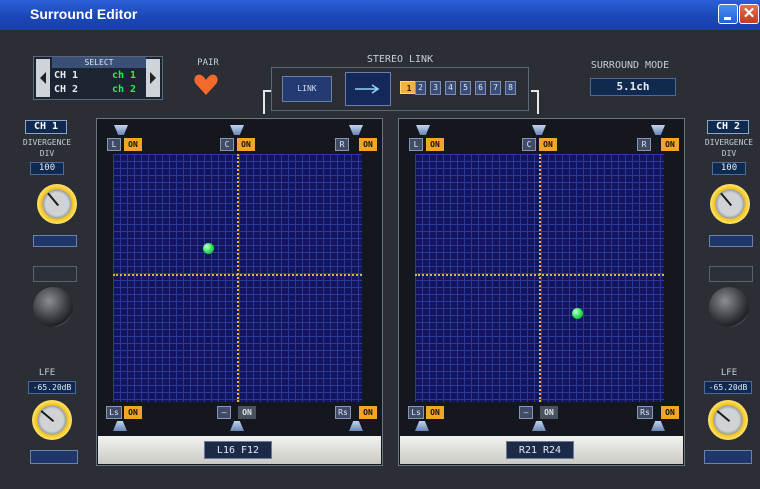 The width and height of the screenshot is (760, 489). What do you see at coordinates (121, 130) in the screenshot?
I see `speaker-l-icon` at bounding box center [121, 130].